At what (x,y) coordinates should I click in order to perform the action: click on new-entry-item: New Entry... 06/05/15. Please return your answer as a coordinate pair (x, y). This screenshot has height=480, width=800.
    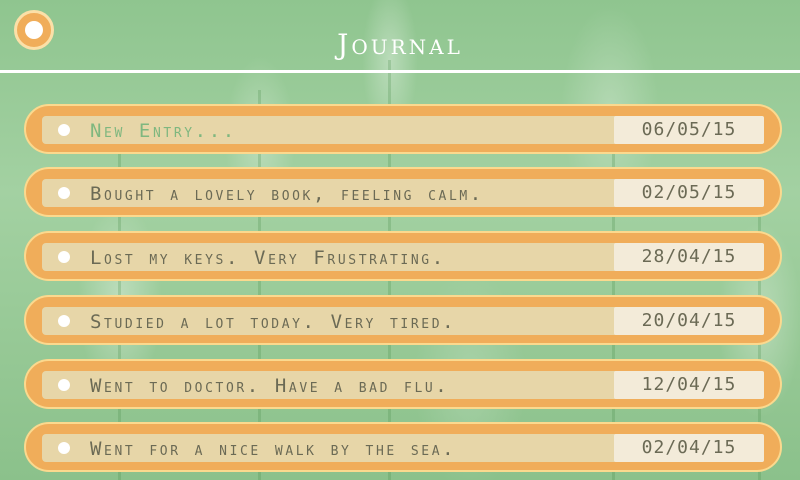
    Looking at the image, I should click on (403, 129).